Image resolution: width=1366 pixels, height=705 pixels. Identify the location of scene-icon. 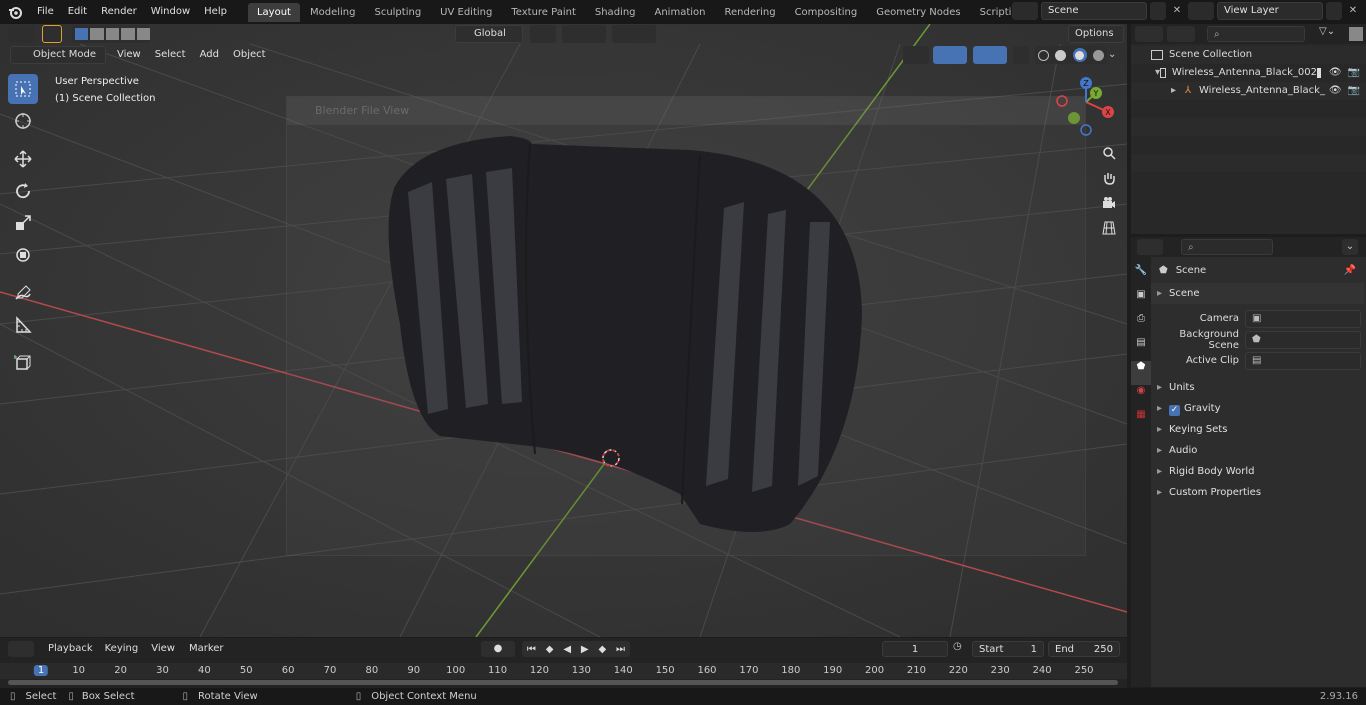
(1025, 11).